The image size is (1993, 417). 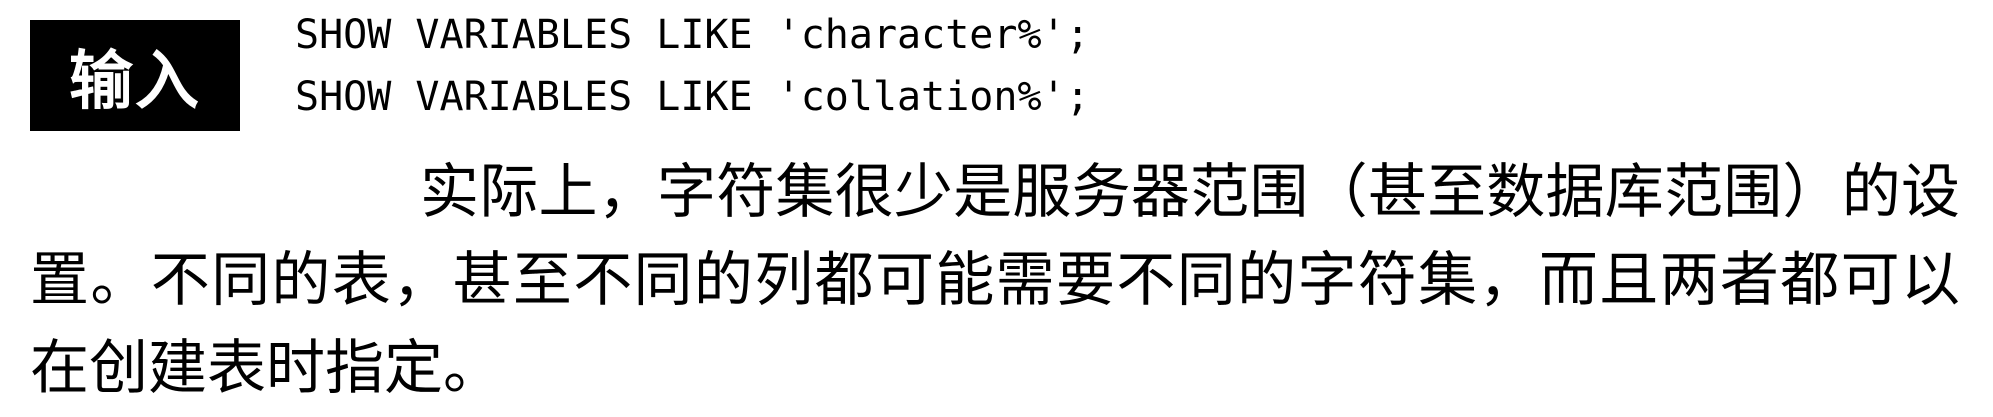 What do you see at coordinates (692, 35) in the screenshot?
I see `code-line: SHOW VARIABLES LIKE 'character%';` at bounding box center [692, 35].